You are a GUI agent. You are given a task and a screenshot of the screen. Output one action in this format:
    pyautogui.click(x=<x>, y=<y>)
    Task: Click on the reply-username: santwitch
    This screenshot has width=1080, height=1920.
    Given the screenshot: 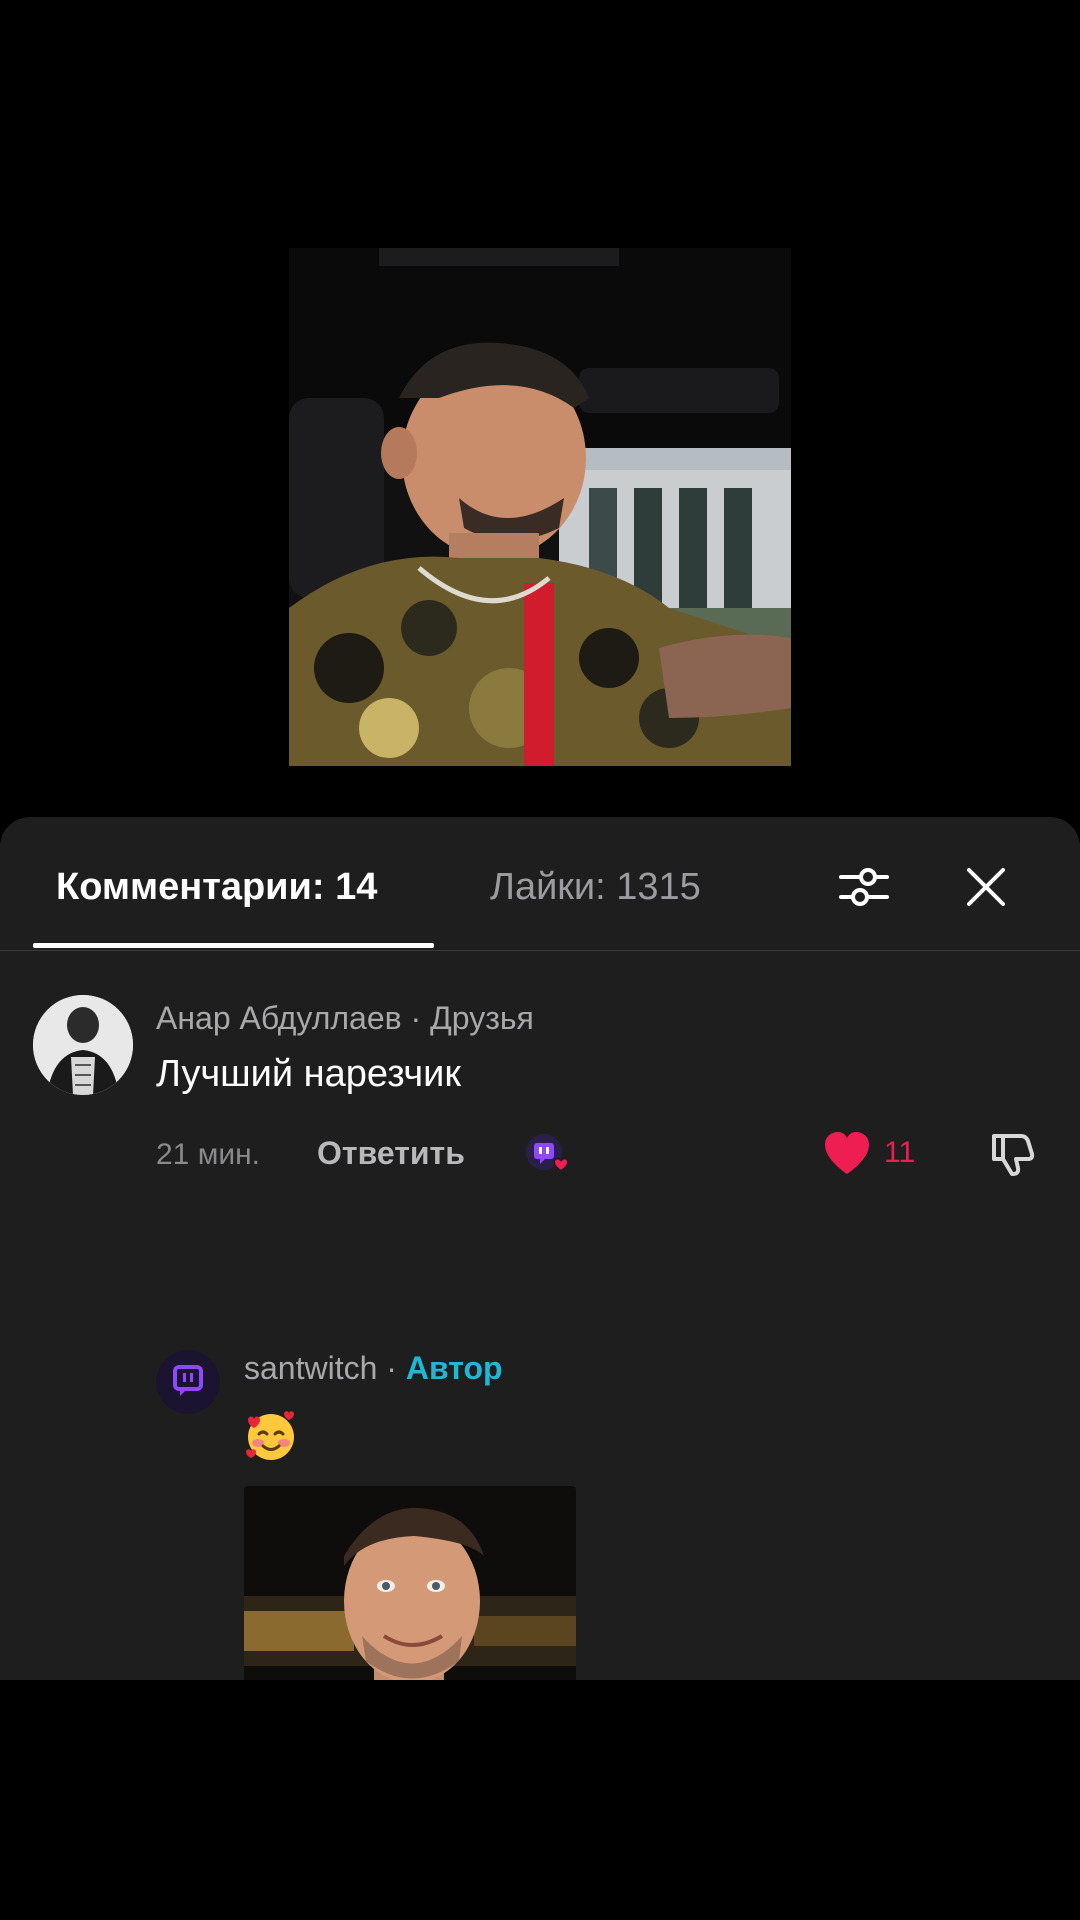 What is the action you would take?
    pyautogui.click(x=311, y=1368)
    